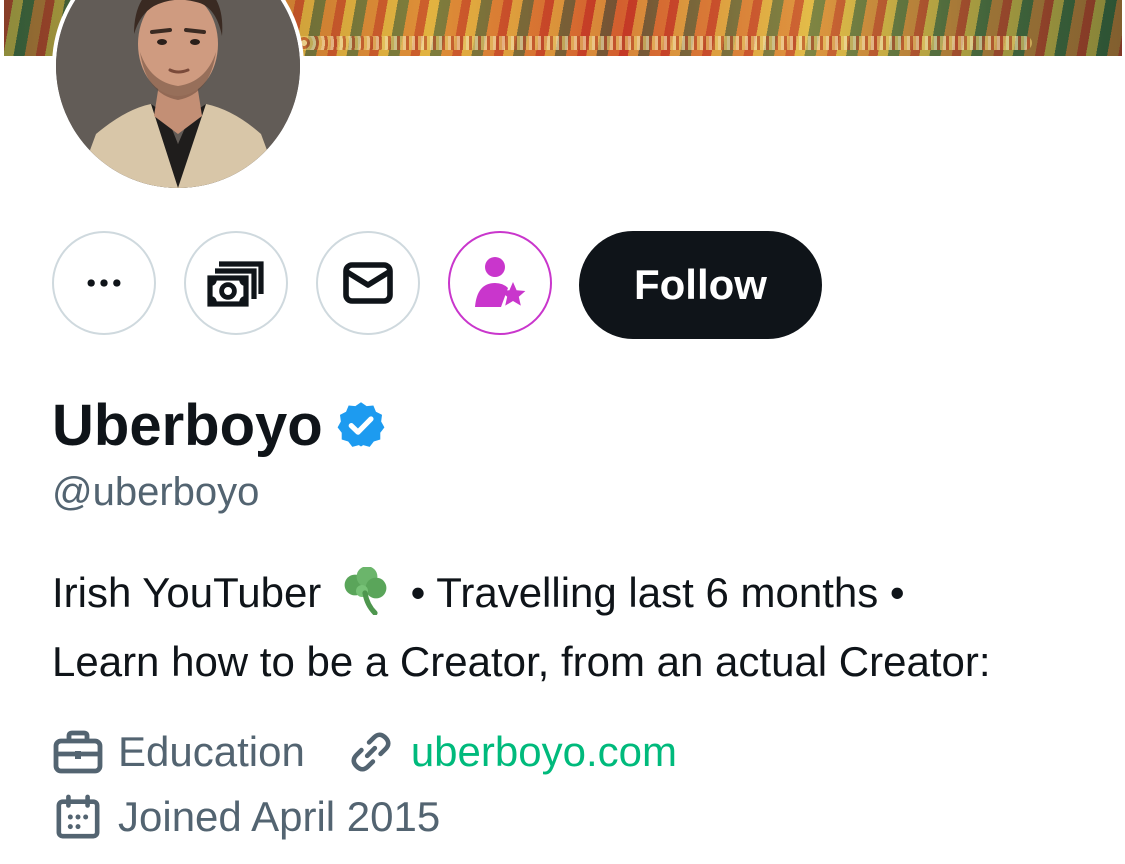 Image resolution: width=1125 pixels, height=864 pixels. What do you see at coordinates (371, 752) in the screenshot?
I see `link-icon` at bounding box center [371, 752].